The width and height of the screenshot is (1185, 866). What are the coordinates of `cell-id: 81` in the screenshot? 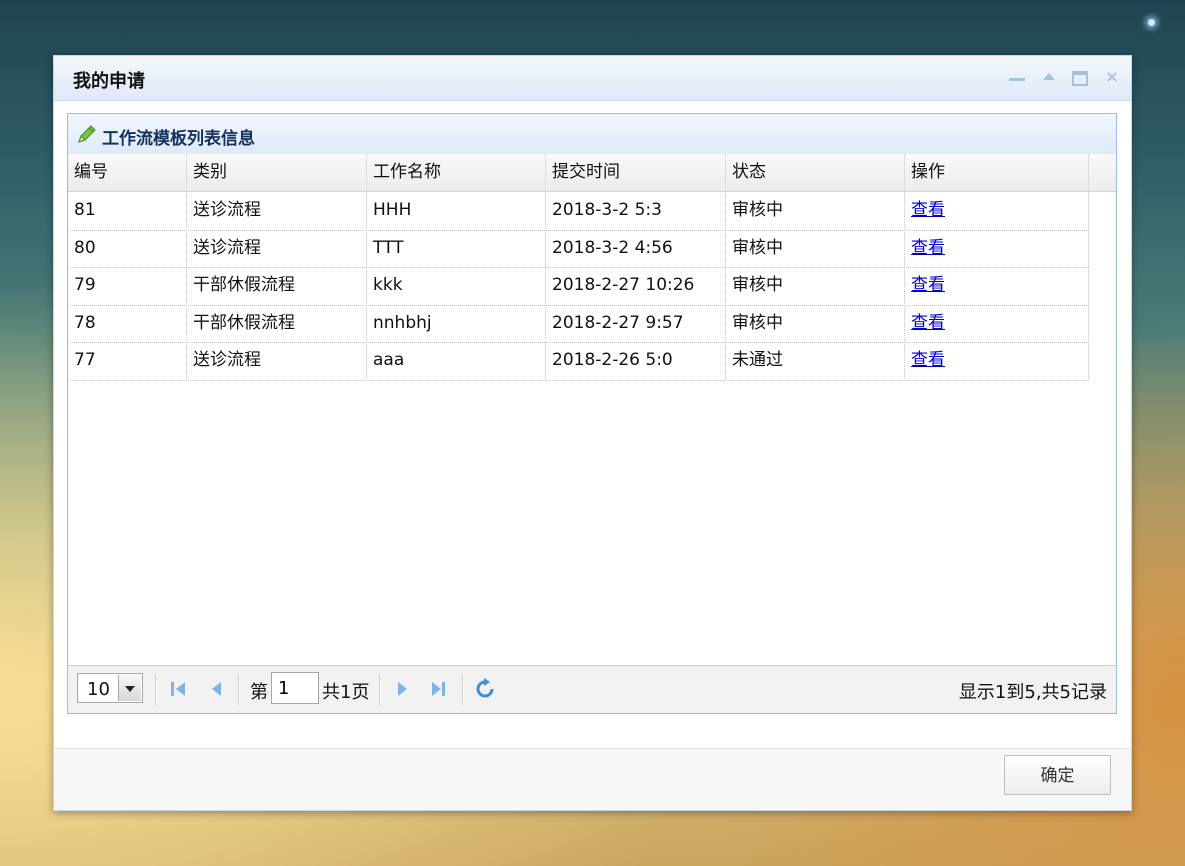 It's located at (127, 210).